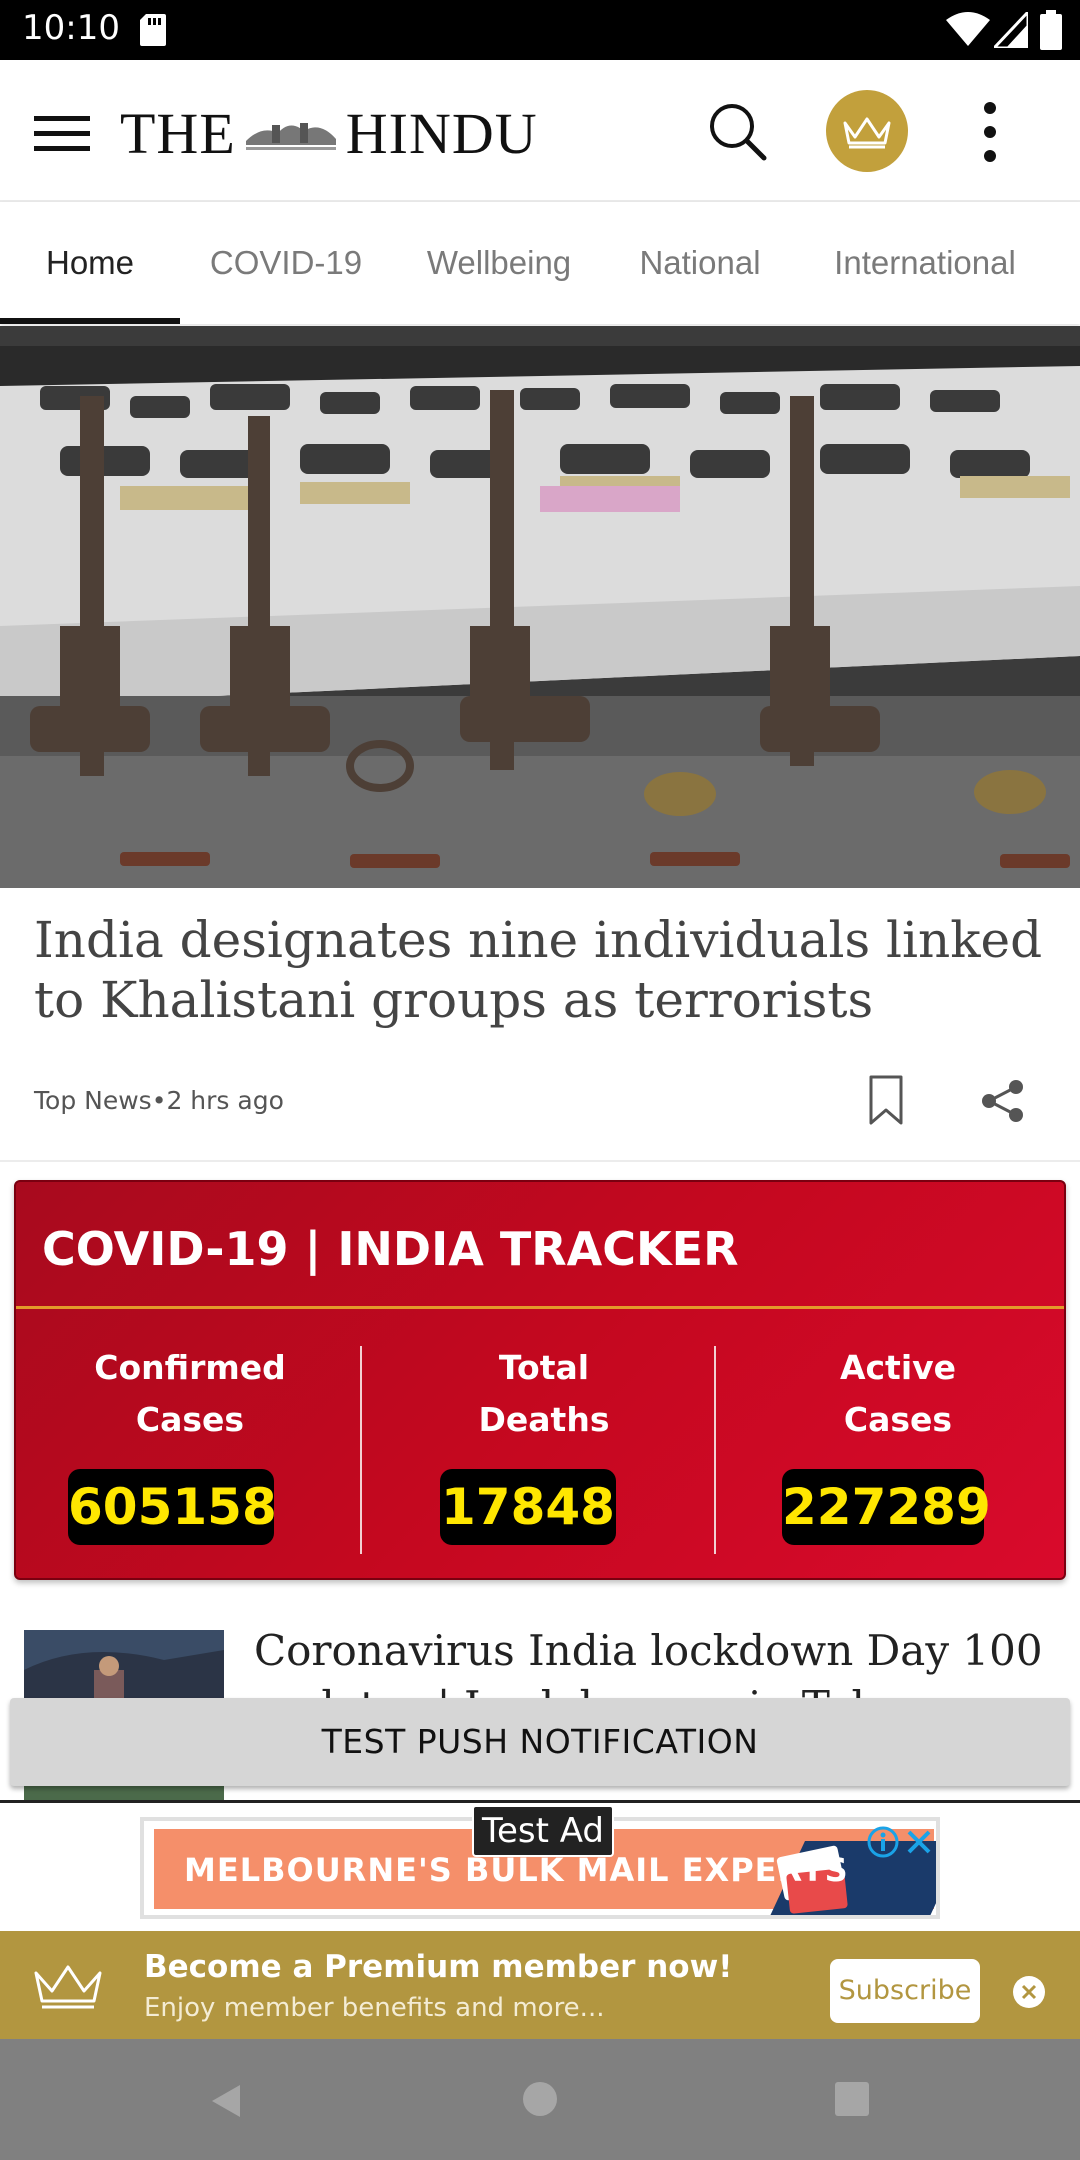  Describe the element at coordinates (226, 2101) in the screenshot. I see `back-icon` at that location.